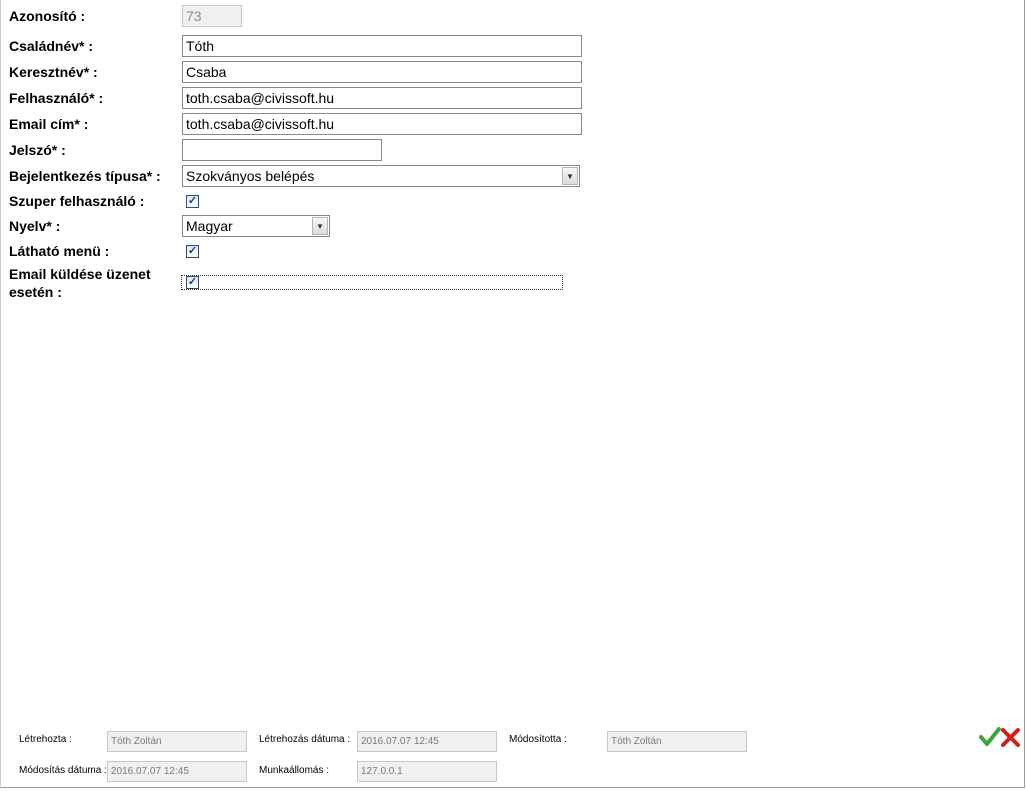  Describe the element at coordinates (382, 72) in the screenshot. I see `first-name-field: Csaba` at that location.